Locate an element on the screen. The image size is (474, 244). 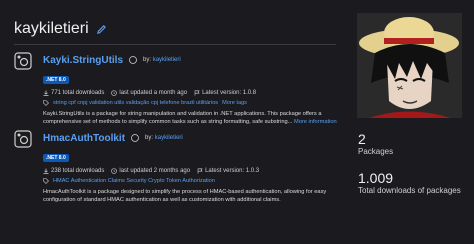
more-information-link: More information is located at coordinates (315, 122).